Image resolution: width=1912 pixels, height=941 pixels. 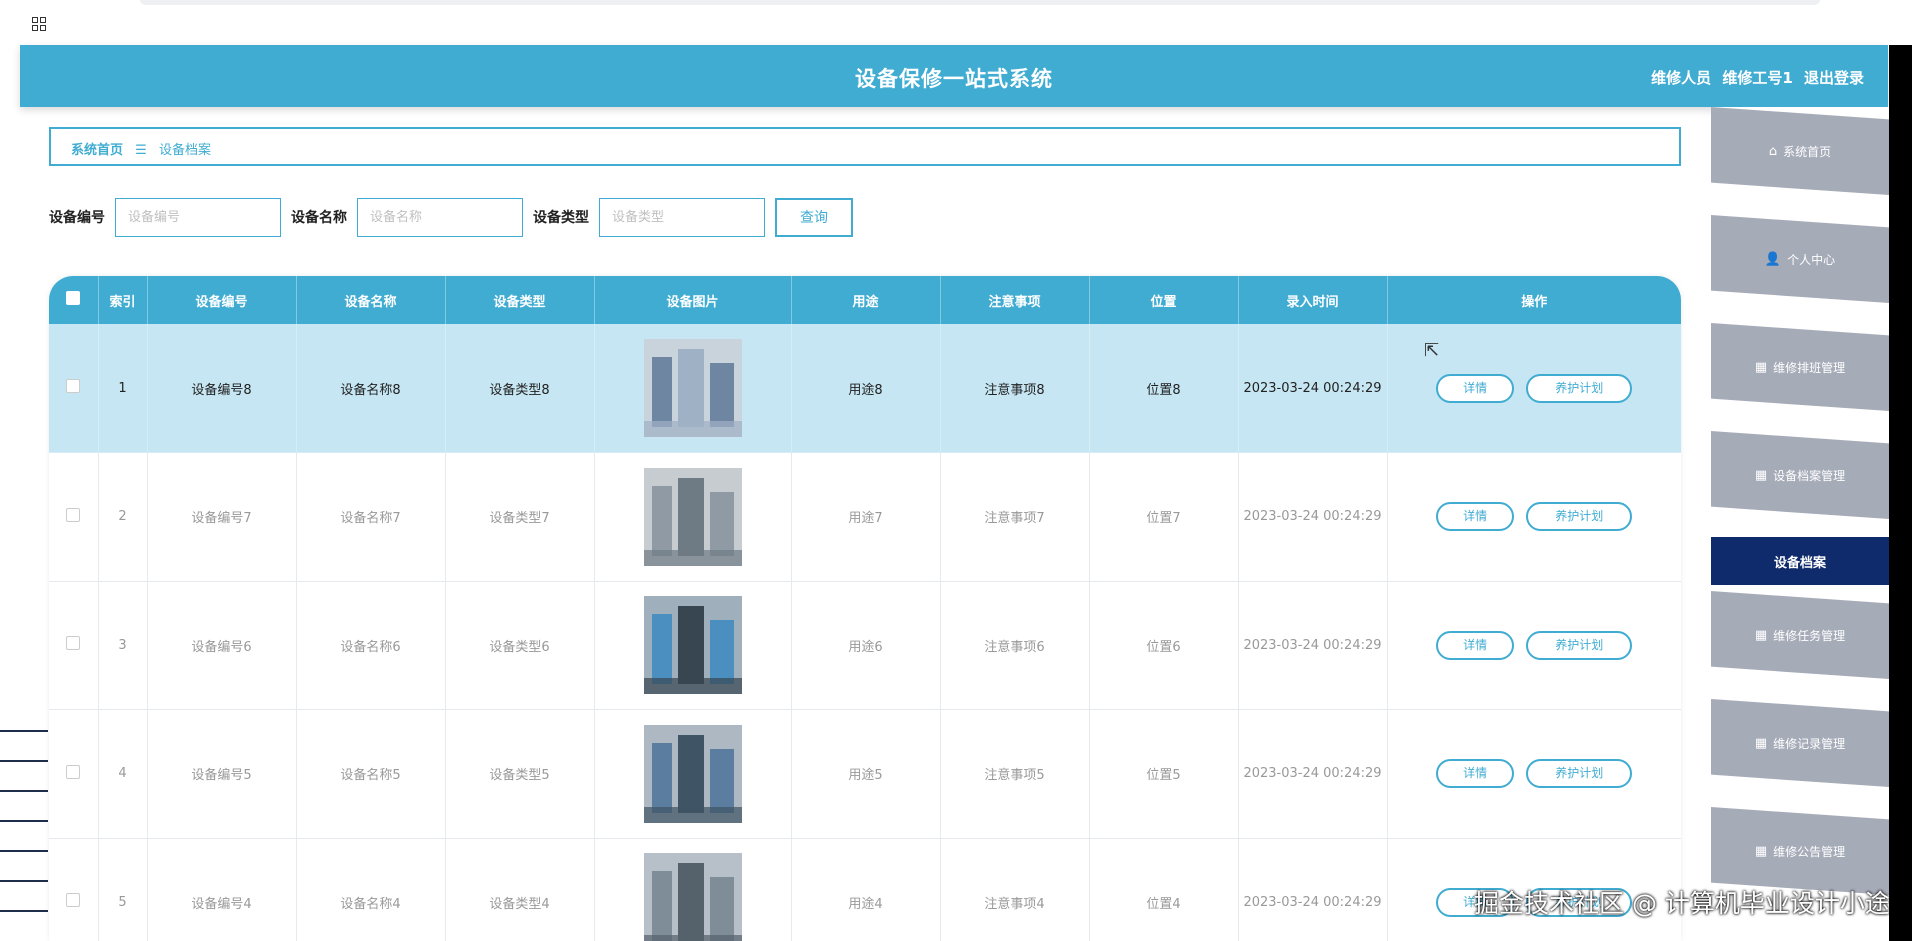 I want to click on search-bar: 设备编号 设备名称 设备类型 查询, so click(x=451, y=217).